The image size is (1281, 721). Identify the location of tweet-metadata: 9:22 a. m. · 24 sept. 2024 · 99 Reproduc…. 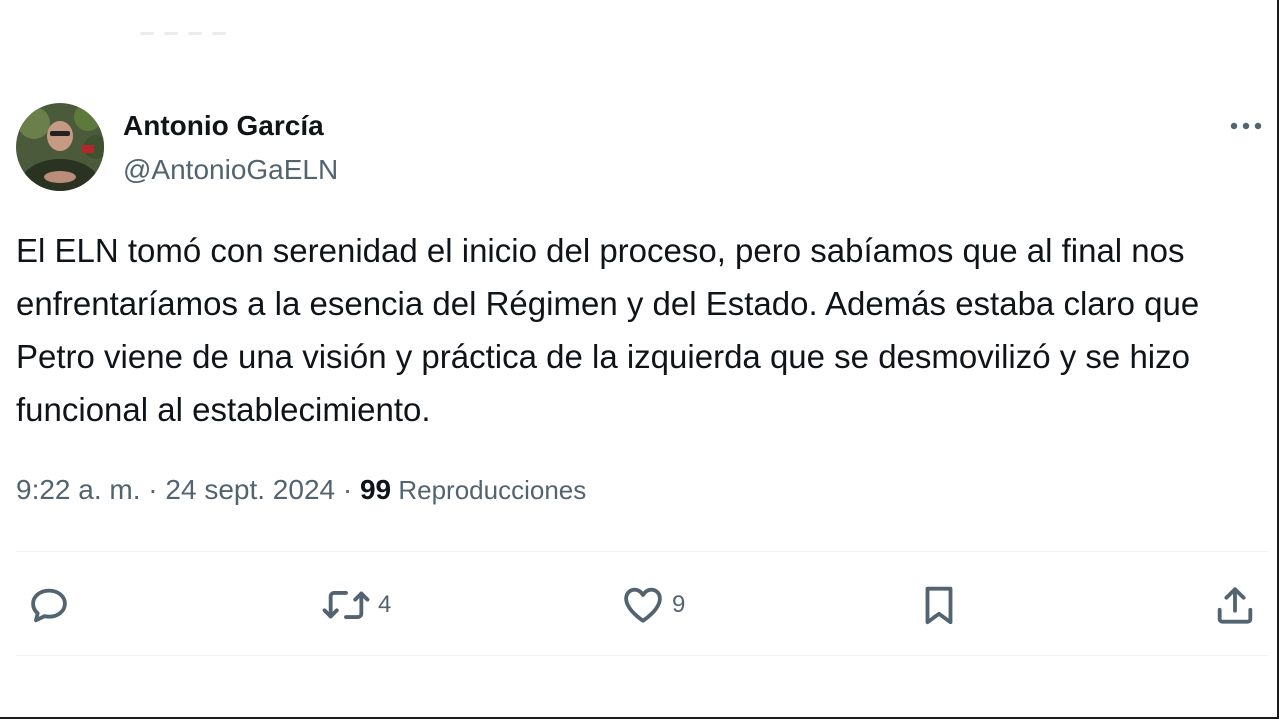
(301, 490).